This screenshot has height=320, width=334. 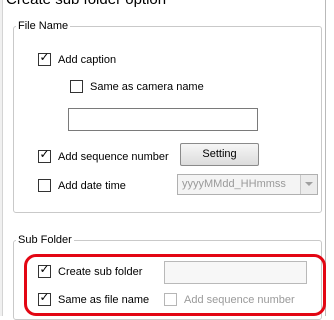 I want to click on sub-folder-group-title: Sub Folder, so click(x=45, y=240).